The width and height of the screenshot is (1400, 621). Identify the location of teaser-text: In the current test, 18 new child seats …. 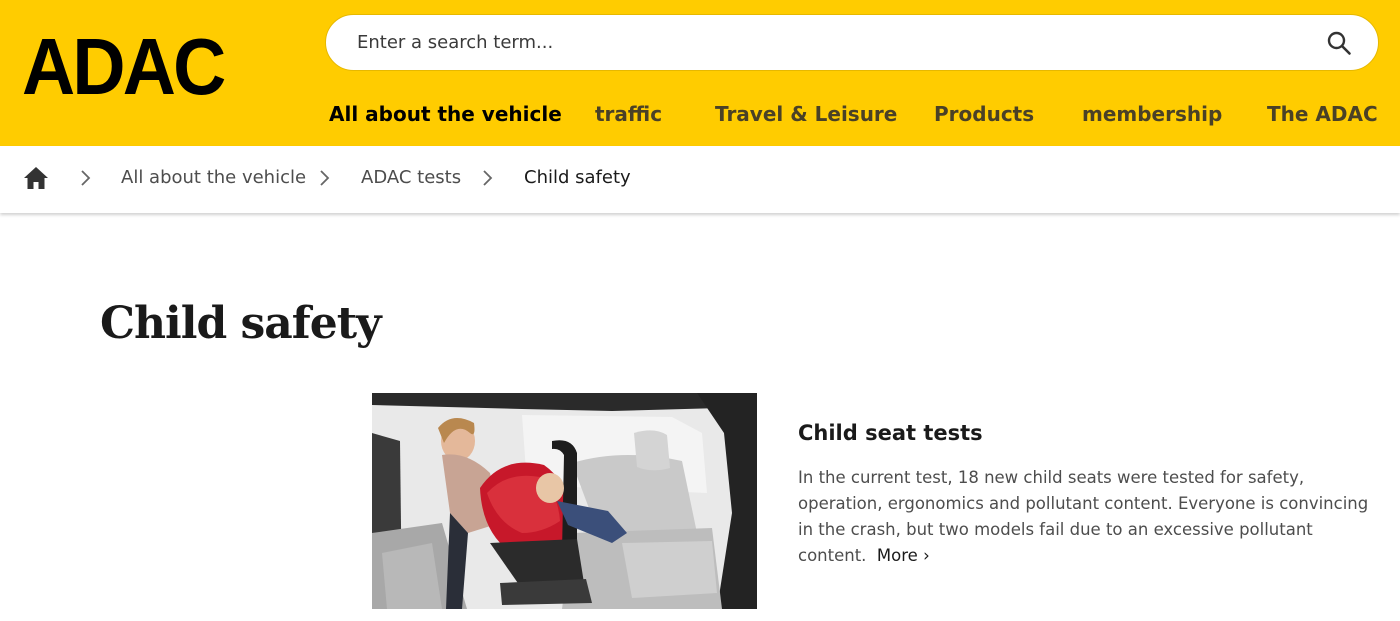
(1088, 517).